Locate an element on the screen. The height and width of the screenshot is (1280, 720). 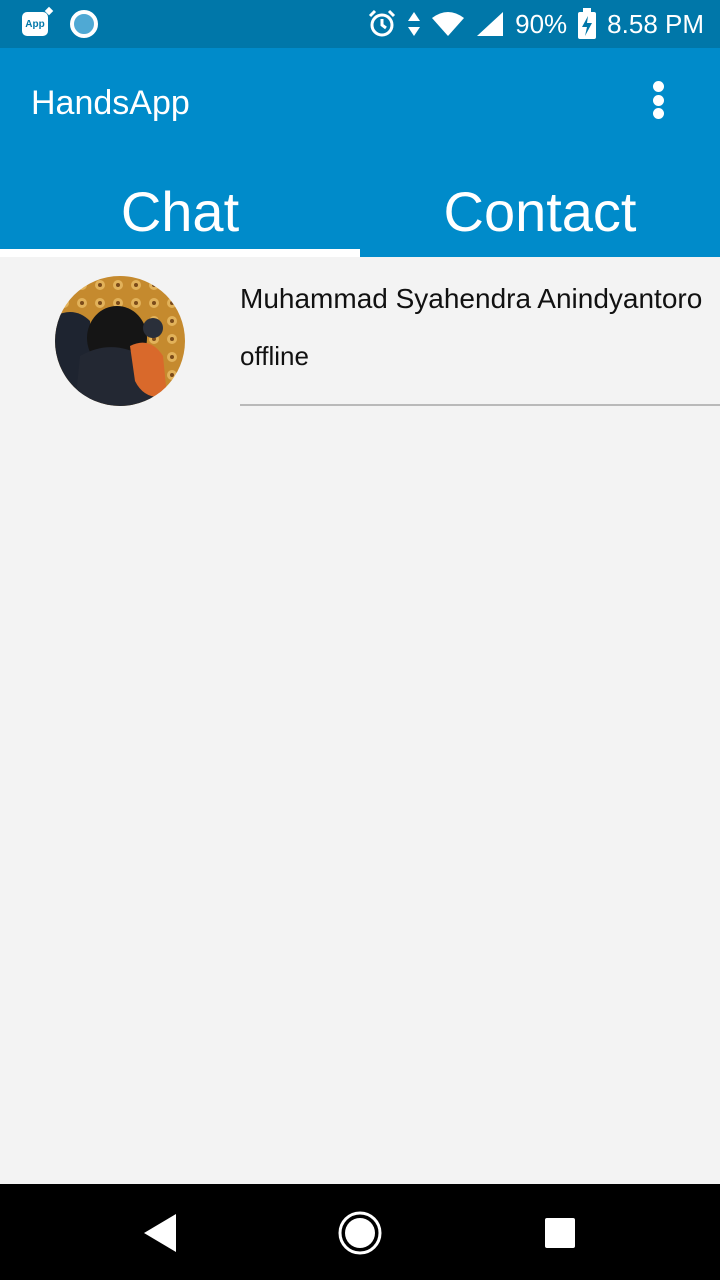
wifi-icon is located at coordinates (448, 24).